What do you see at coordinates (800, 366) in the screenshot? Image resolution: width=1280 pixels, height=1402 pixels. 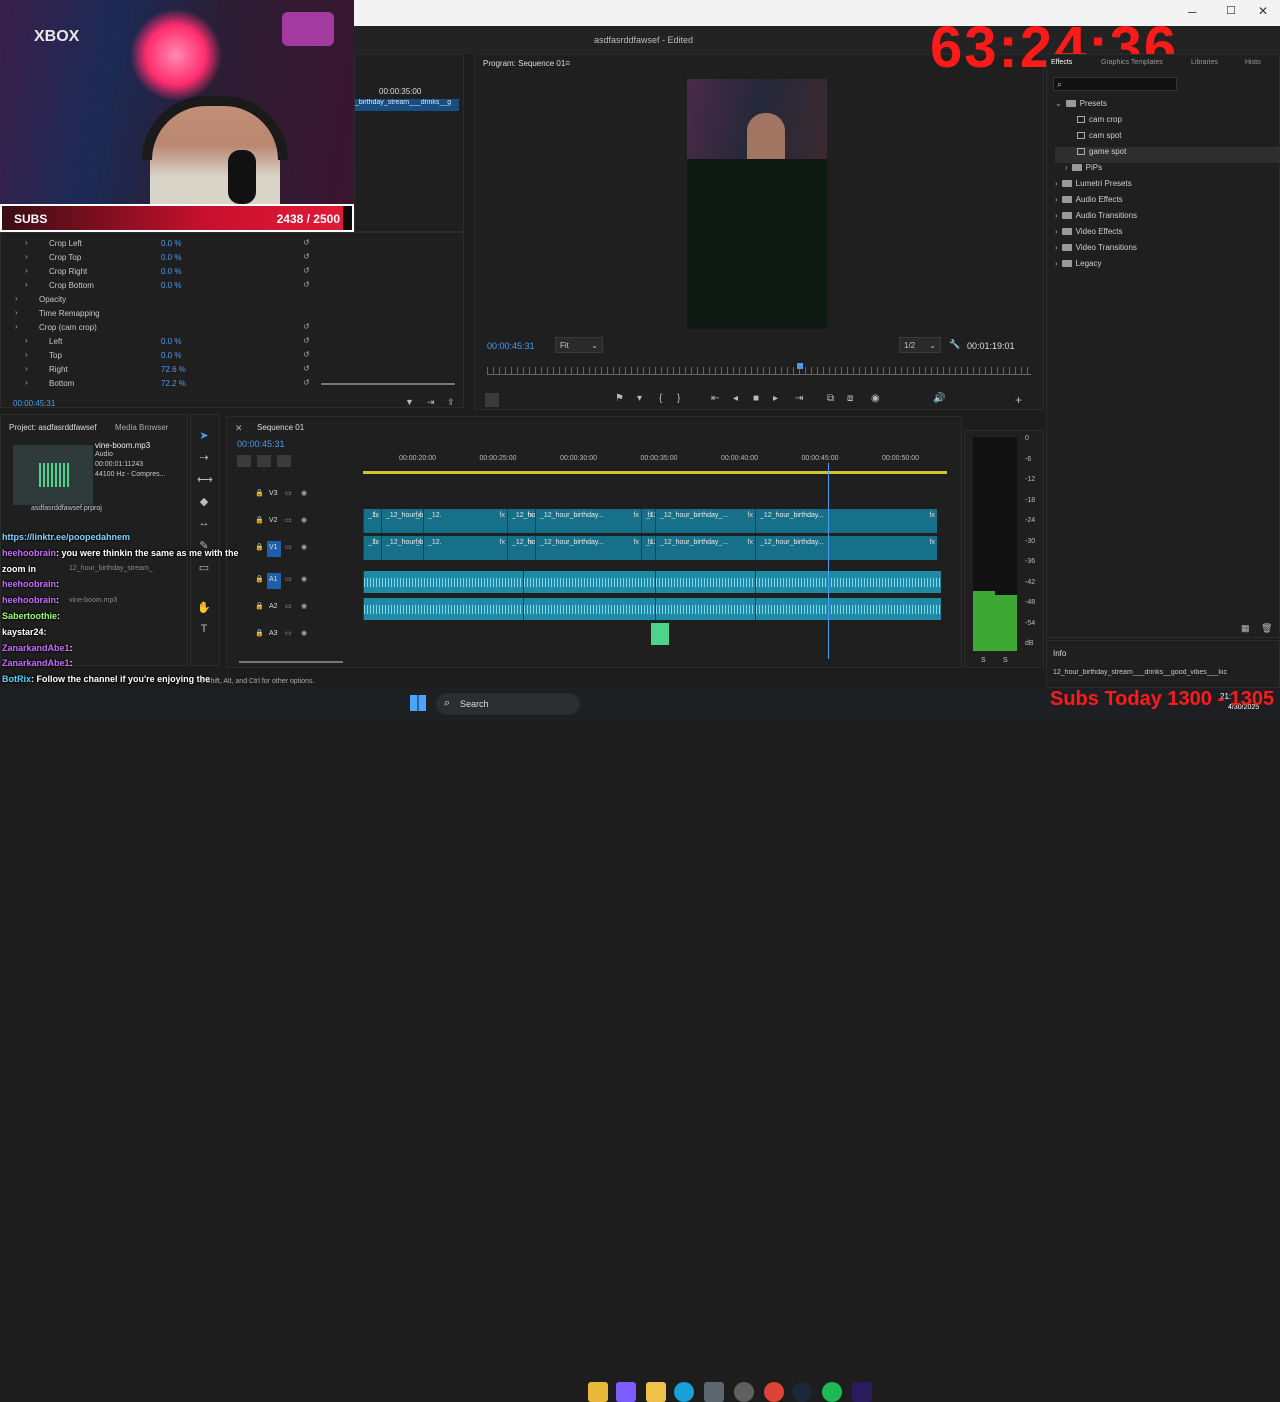 I see `playhead-marker` at bounding box center [800, 366].